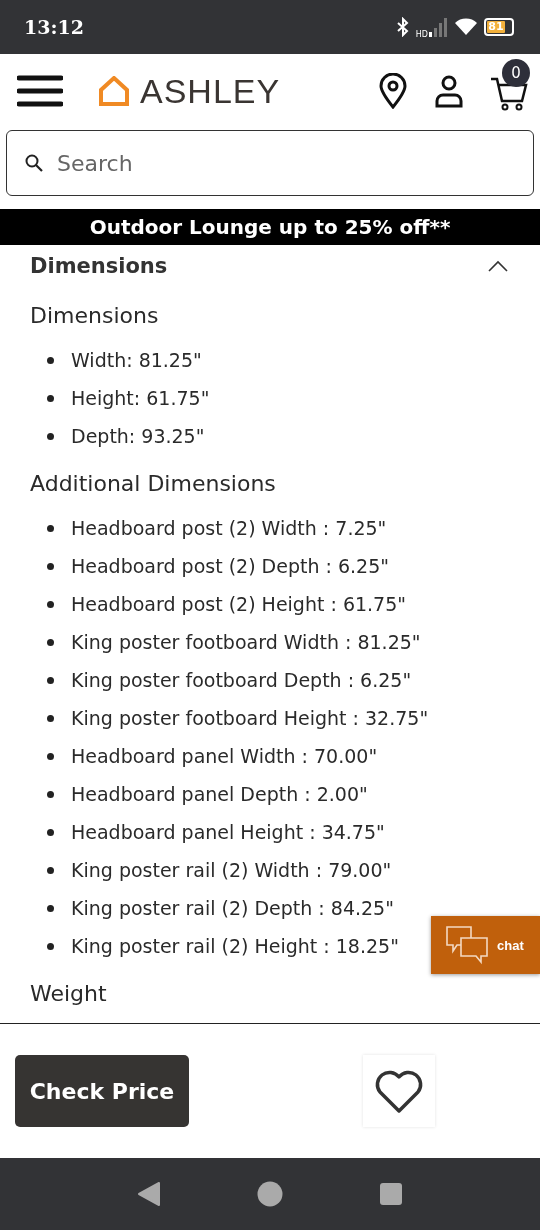 Image resolution: width=540 pixels, height=1230 pixels. Describe the element at coordinates (138, 436) in the screenshot. I see `dimension-item: Depth: 93.25"` at that location.